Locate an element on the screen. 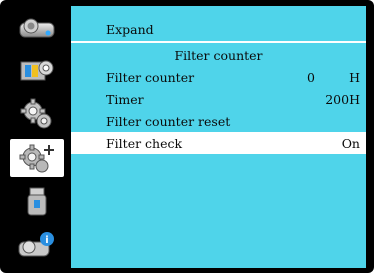 The image size is (376, 277). display-settings-icon is located at coordinates (37, 71).